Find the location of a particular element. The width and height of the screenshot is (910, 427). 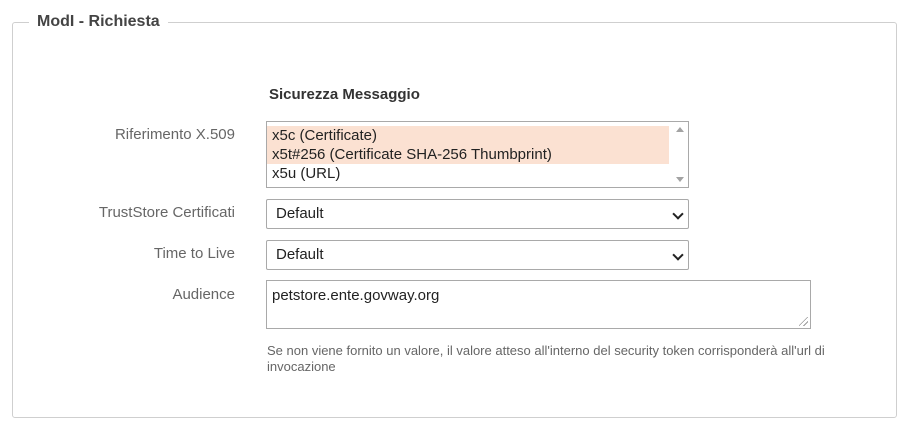

truststore-selected-value: Default is located at coordinates (300, 213).